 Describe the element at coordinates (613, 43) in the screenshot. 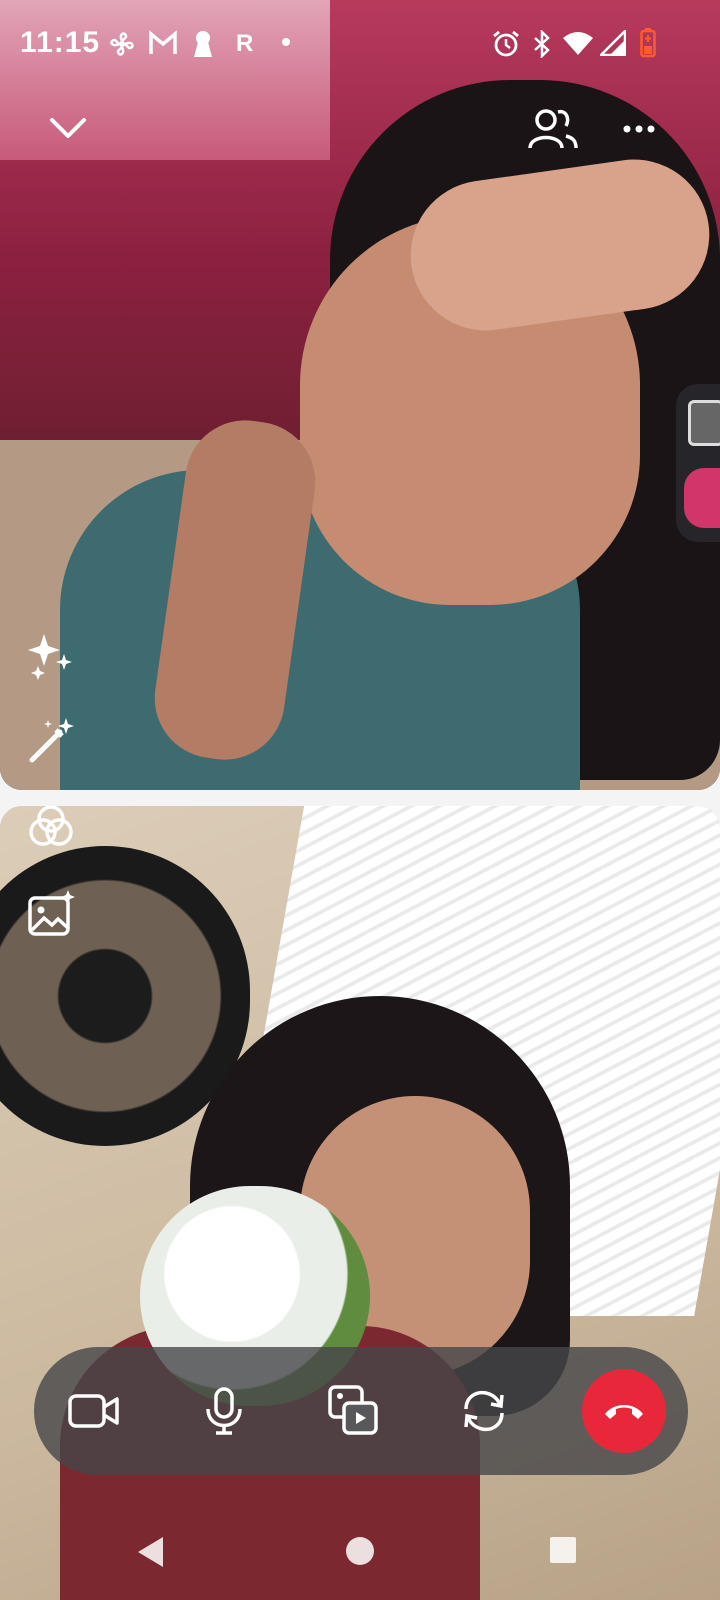

I see `signal-icon` at that location.